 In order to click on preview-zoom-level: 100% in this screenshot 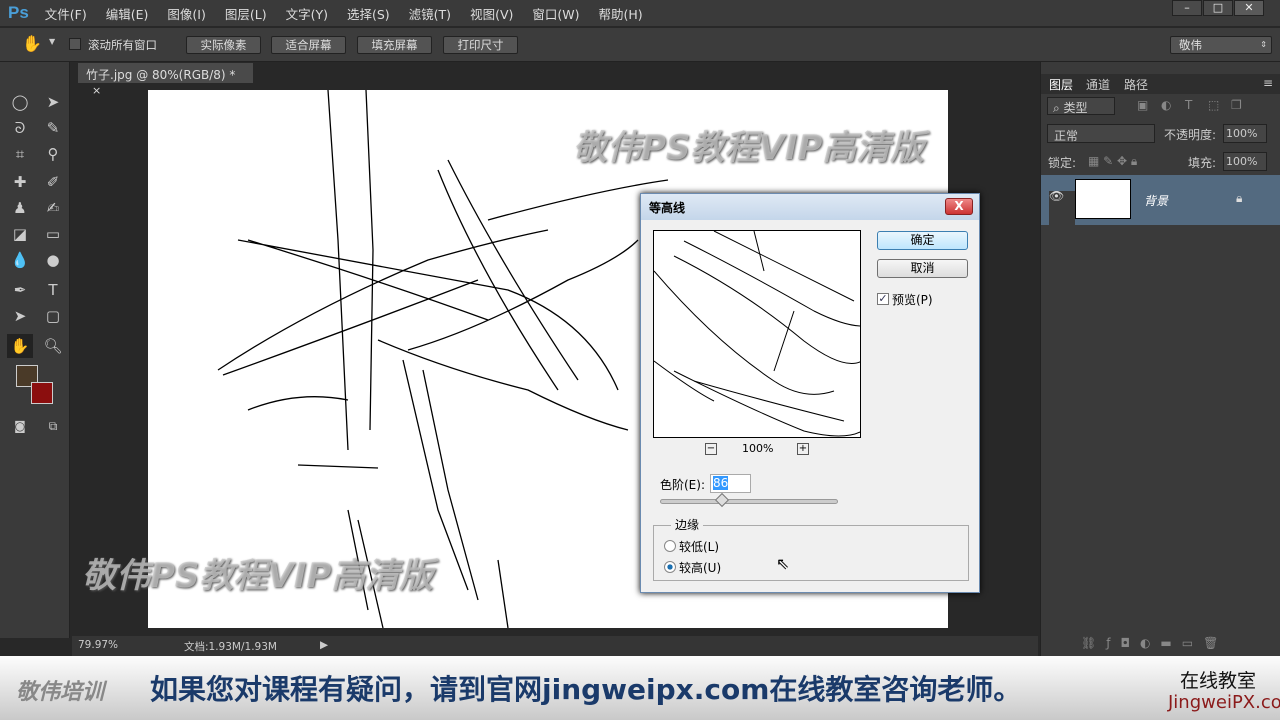, I will do `click(758, 448)`.